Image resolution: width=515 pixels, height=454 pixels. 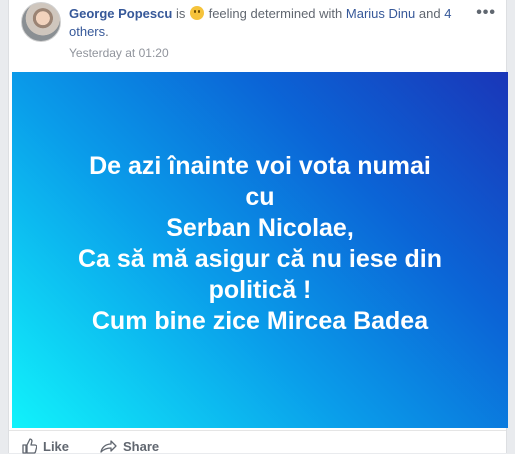 I want to click on image-text-line: Ca să mă asigur că nu iese din, so click(x=260, y=259).